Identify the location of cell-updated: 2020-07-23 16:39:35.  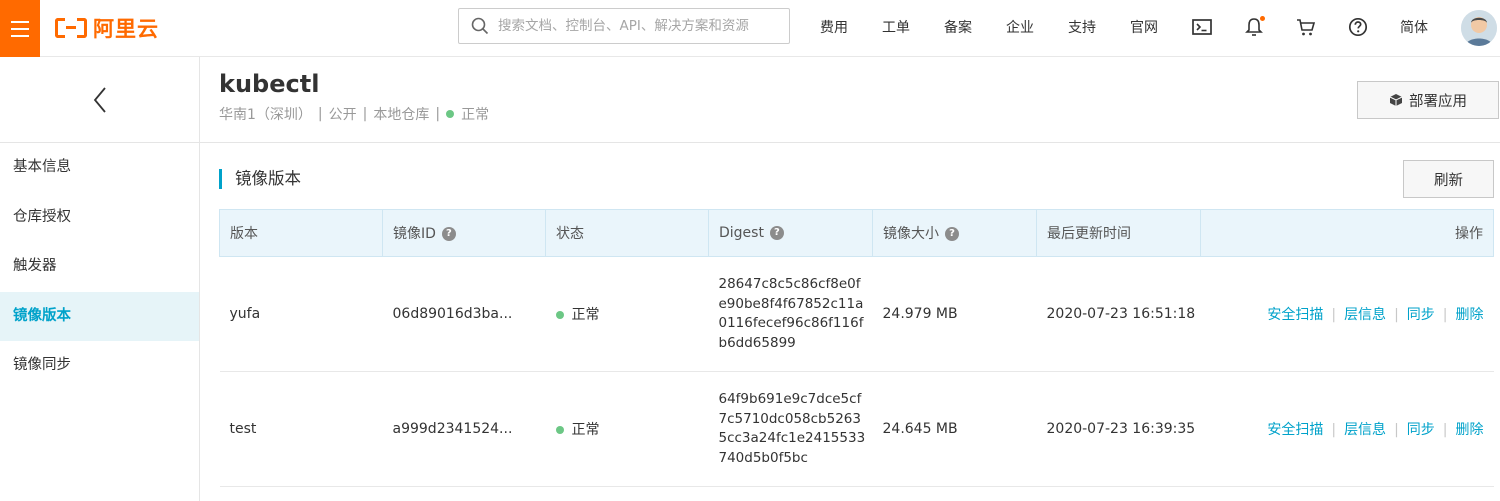
(1121, 429).